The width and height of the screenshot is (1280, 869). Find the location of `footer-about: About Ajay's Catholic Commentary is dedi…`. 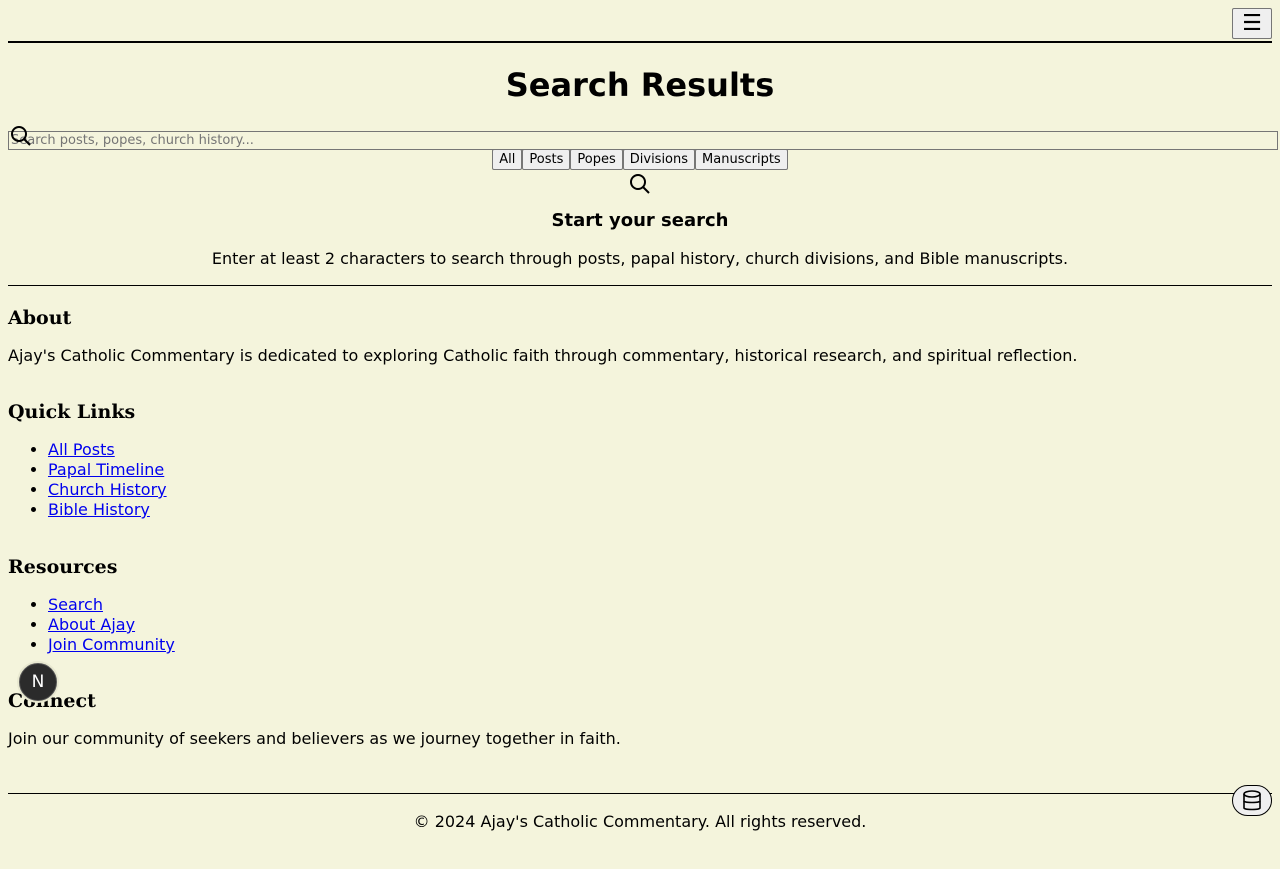

footer-about: About Ajay's Catholic Commentary is dedi… is located at coordinates (640, 336).